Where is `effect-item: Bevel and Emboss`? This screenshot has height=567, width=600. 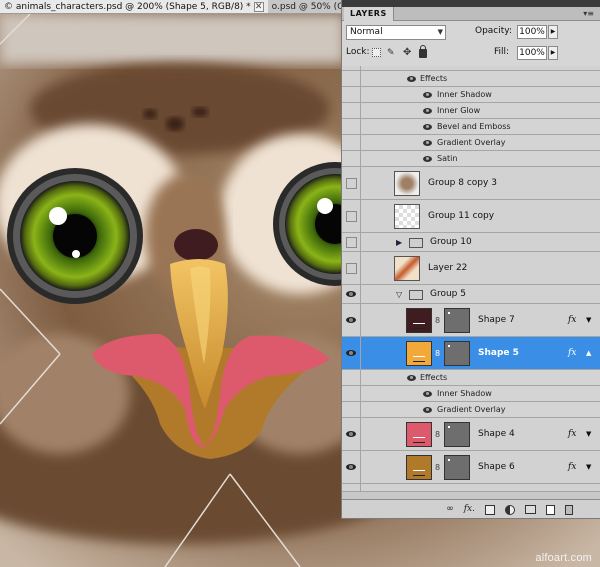 effect-item: Bevel and Emboss is located at coordinates (471, 127).